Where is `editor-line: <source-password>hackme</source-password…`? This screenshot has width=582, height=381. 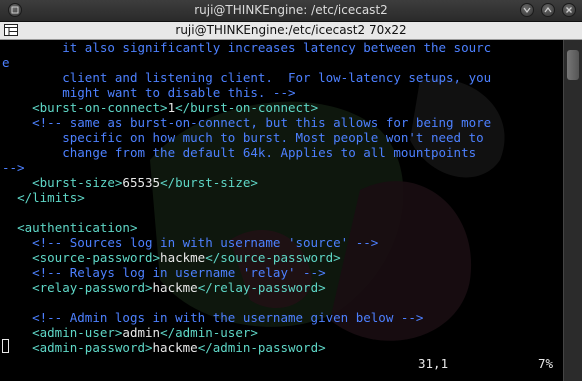 editor-line: <source-password>hackme</source-password… is located at coordinates (171, 257).